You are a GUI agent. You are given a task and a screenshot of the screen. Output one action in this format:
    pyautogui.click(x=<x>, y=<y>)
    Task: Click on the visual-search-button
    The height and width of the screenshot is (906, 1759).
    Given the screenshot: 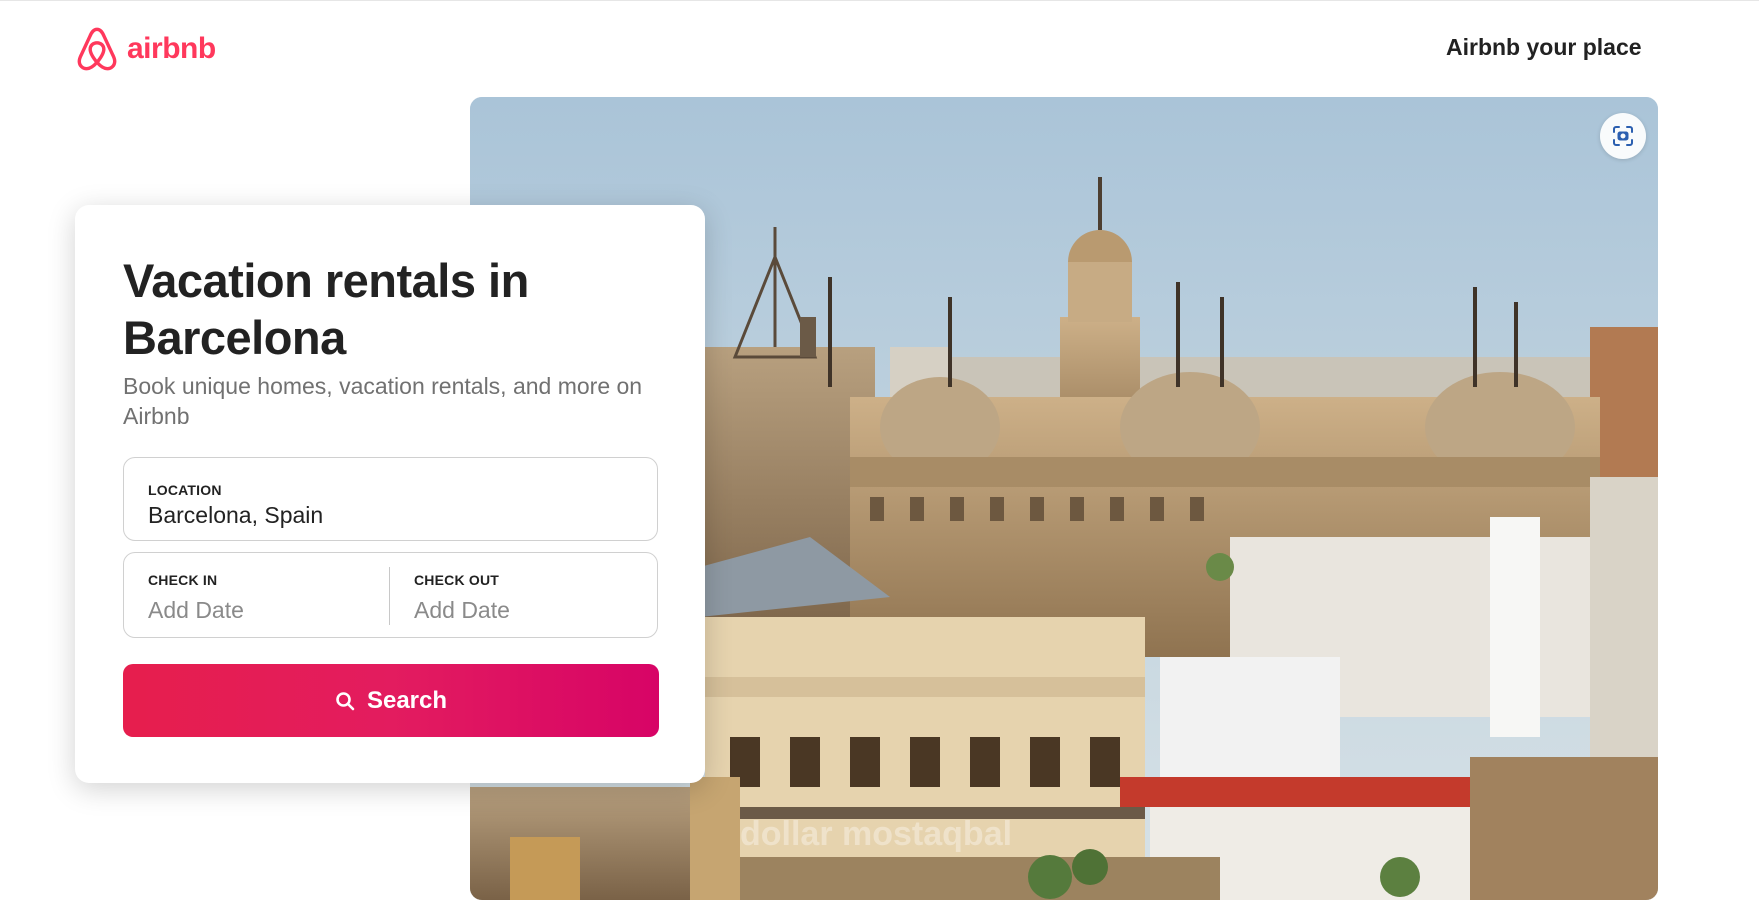 What is the action you would take?
    pyautogui.click(x=1623, y=136)
    